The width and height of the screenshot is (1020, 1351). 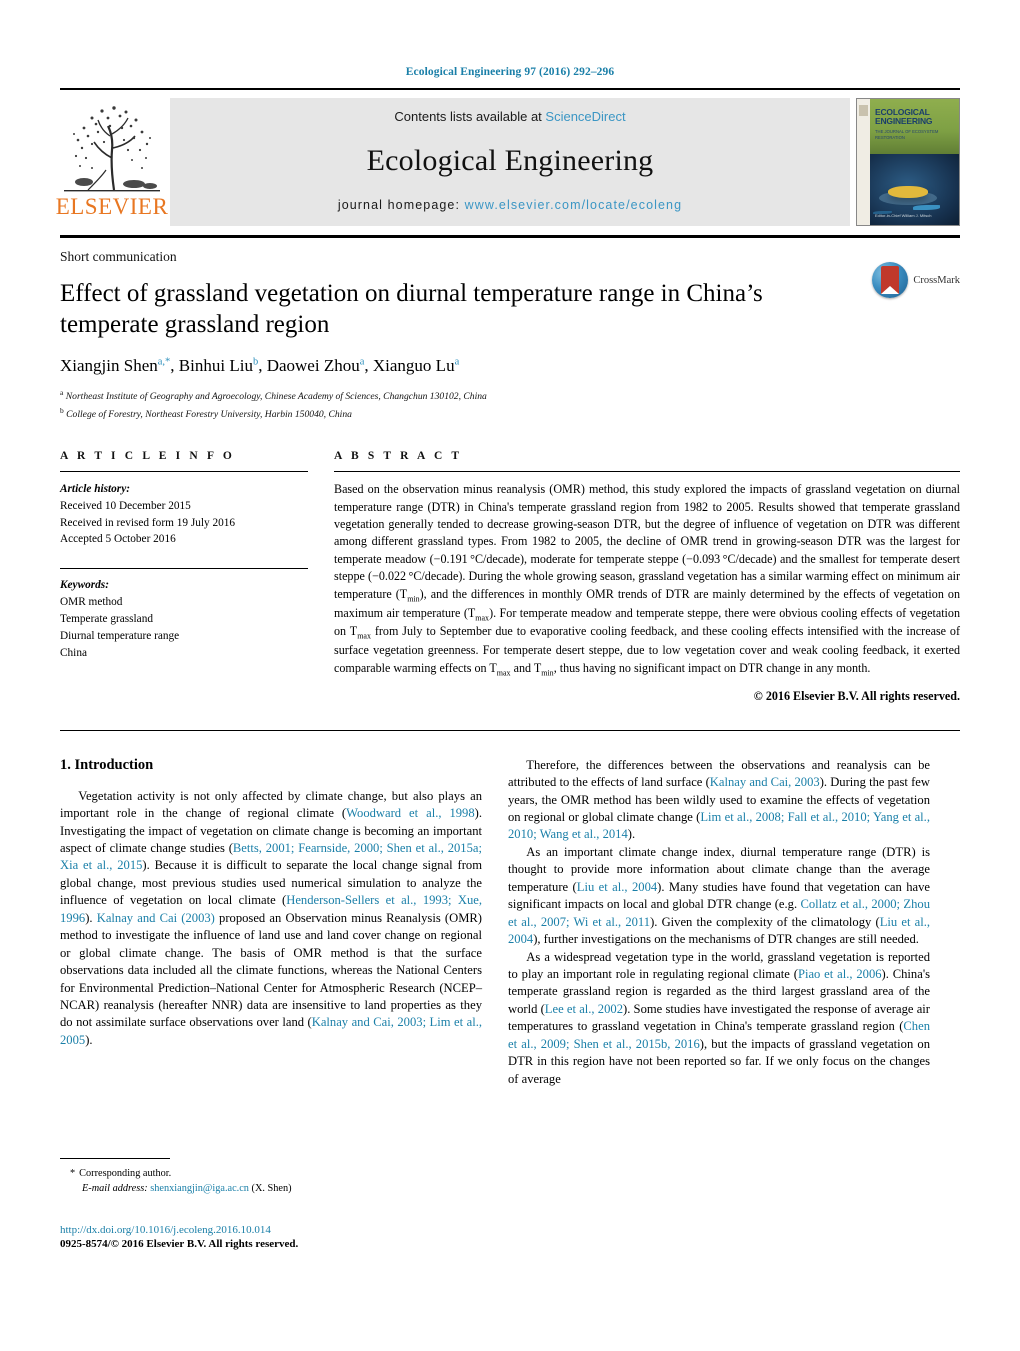 I want to click on corresponding-text: Corresponding author., so click(x=125, y=1173).